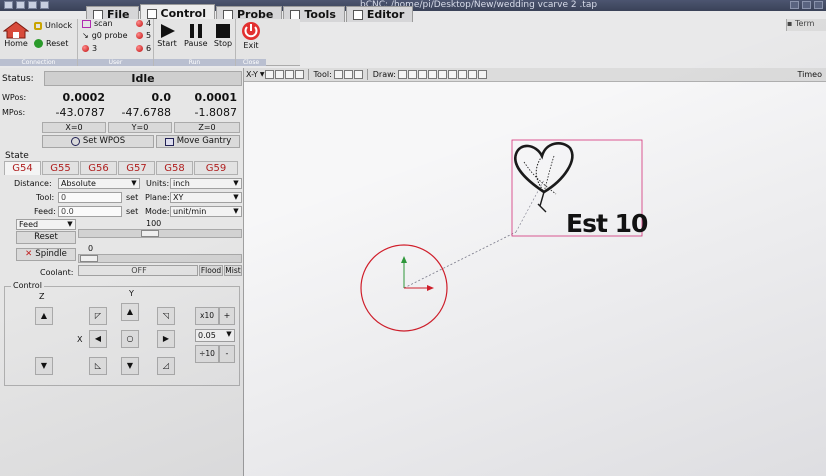  Describe the element at coordinates (26, 5) in the screenshot. I see `quick-access-icons` at that location.